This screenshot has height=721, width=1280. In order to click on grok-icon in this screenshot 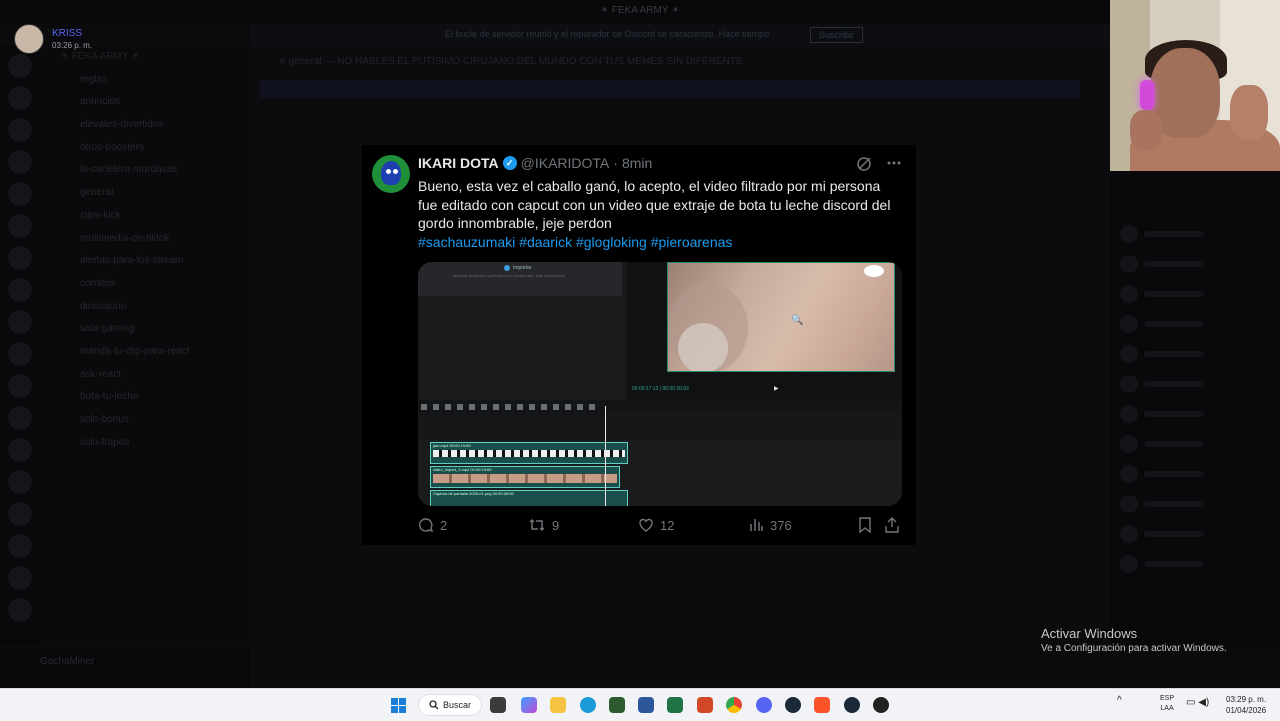, I will do `click(863, 163)`.